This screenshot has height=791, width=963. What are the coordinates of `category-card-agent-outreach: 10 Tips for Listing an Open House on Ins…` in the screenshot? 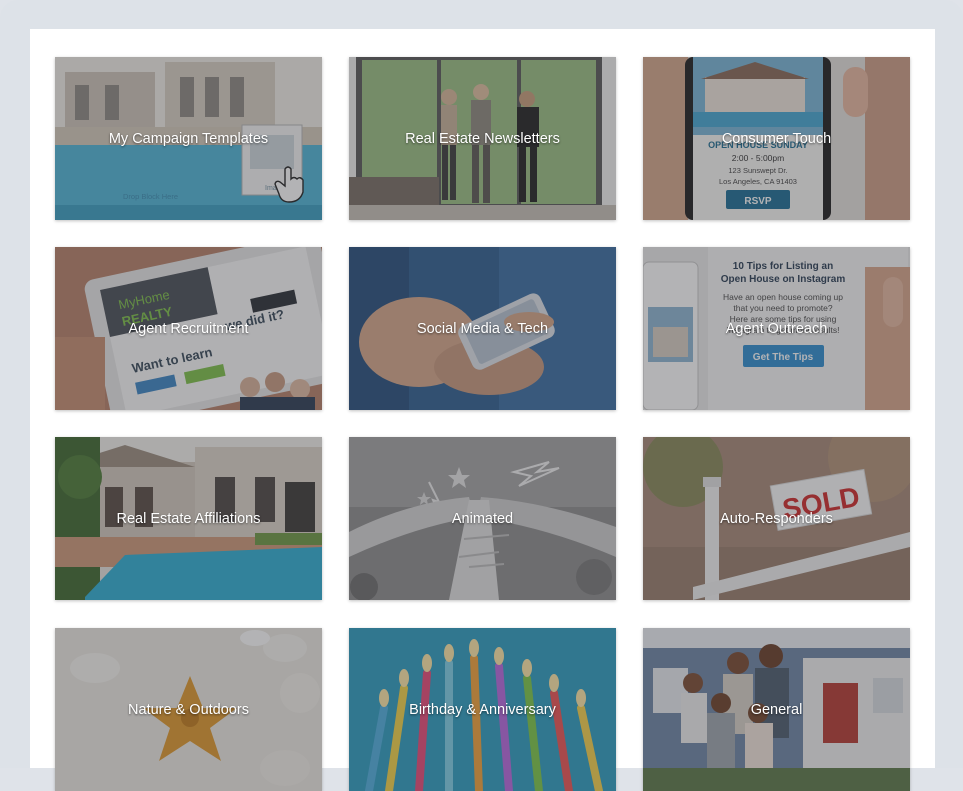 It's located at (776, 328).